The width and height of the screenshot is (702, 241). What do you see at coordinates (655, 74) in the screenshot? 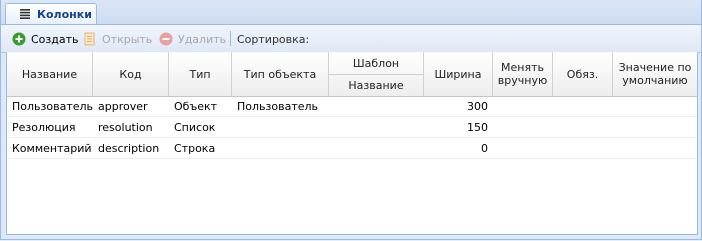
I see `column-header-default: Значение по умолчанию` at bounding box center [655, 74].